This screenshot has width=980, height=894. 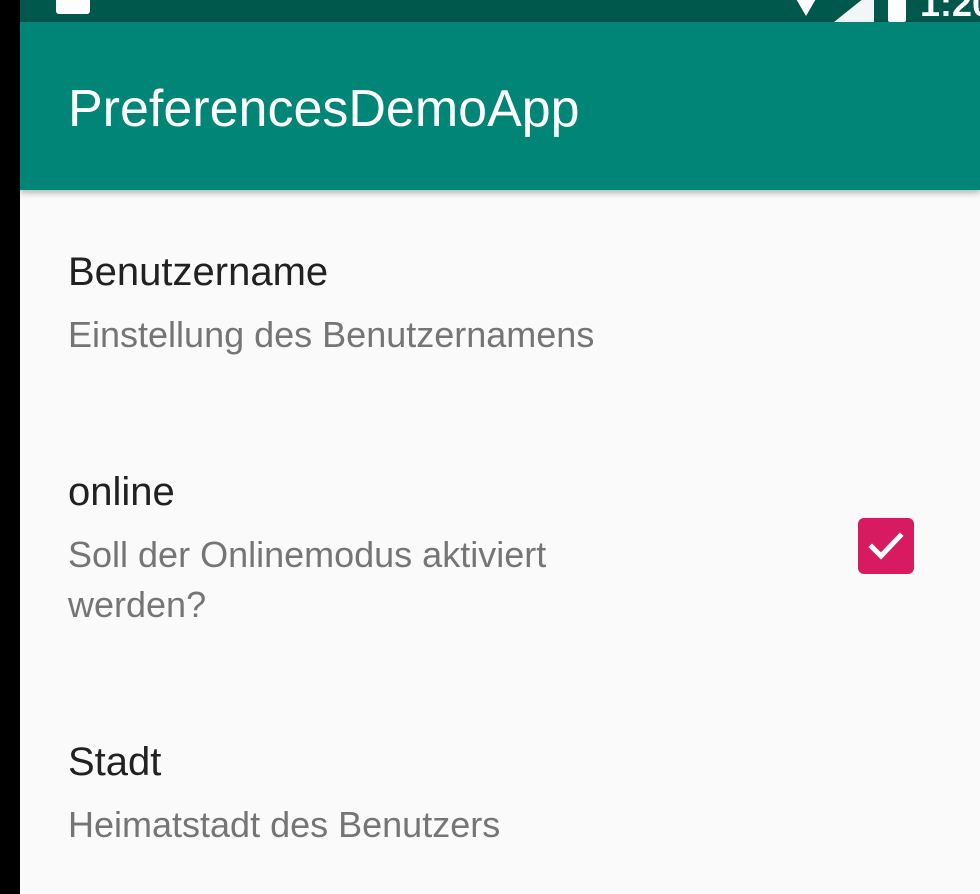 I want to click on check-icon, so click(x=886, y=546).